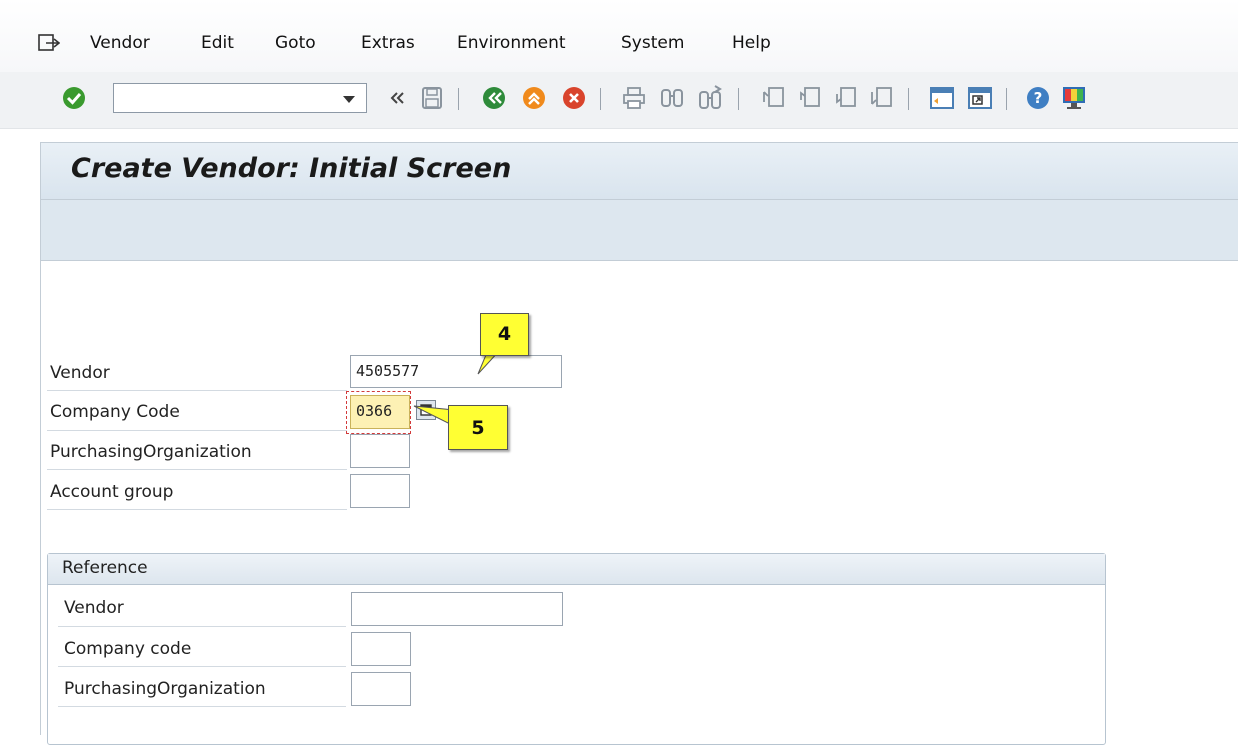 Image resolution: width=1238 pixels, height=745 pixels. What do you see at coordinates (457, 609) in the screenshot?
I see `reference-vendor-field` at bounding box center [457, 609].